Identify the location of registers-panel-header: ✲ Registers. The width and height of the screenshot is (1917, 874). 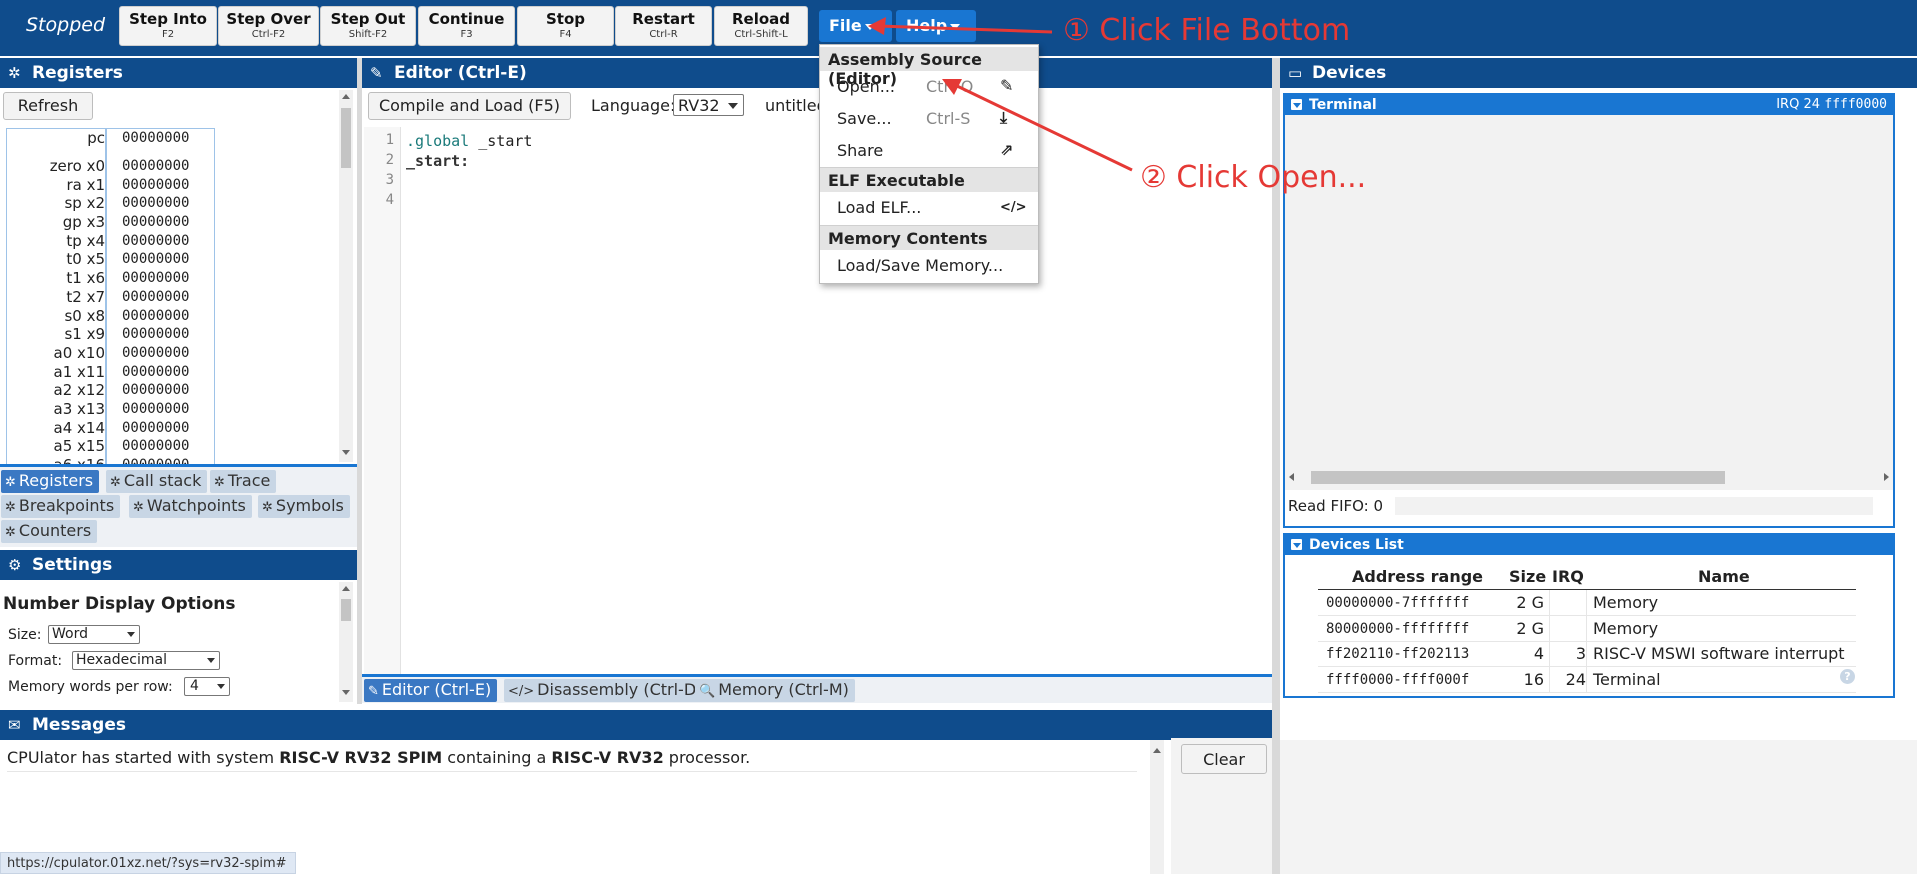
(178, 73).